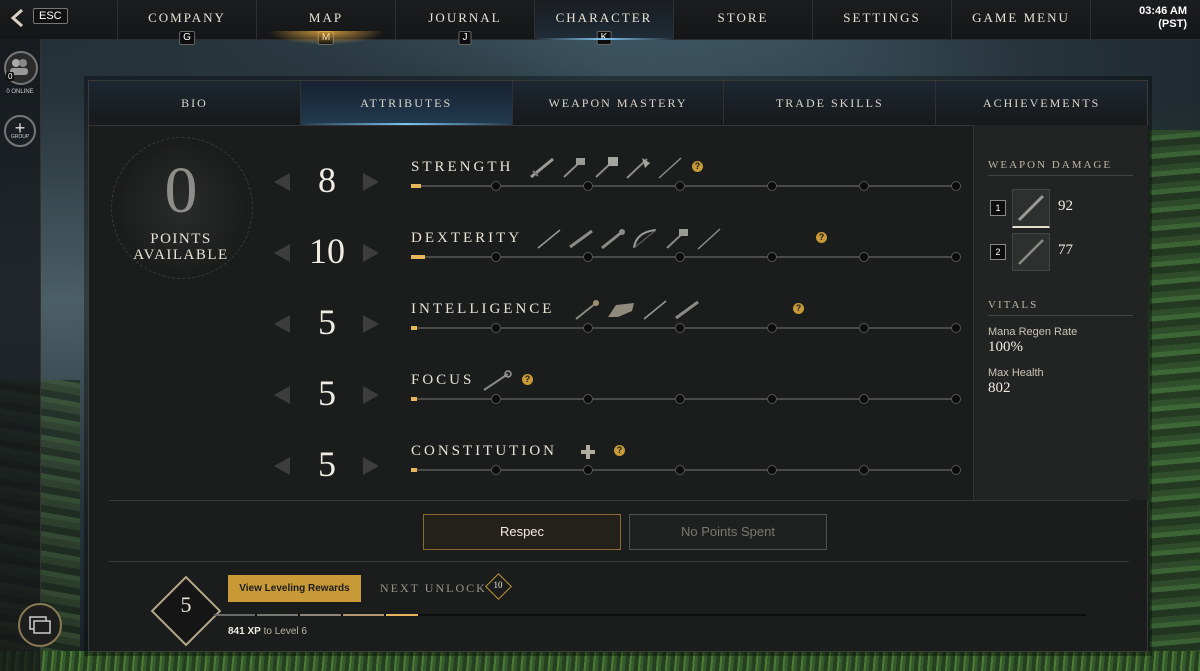 The height and width of the screenshot is (671, 1200). What do you see at coordinates (619, 333) in the screenshot?
I see `attribute-row-intelligence: 5 INTELLIGENCE ?` at bounding box center [619, 333].